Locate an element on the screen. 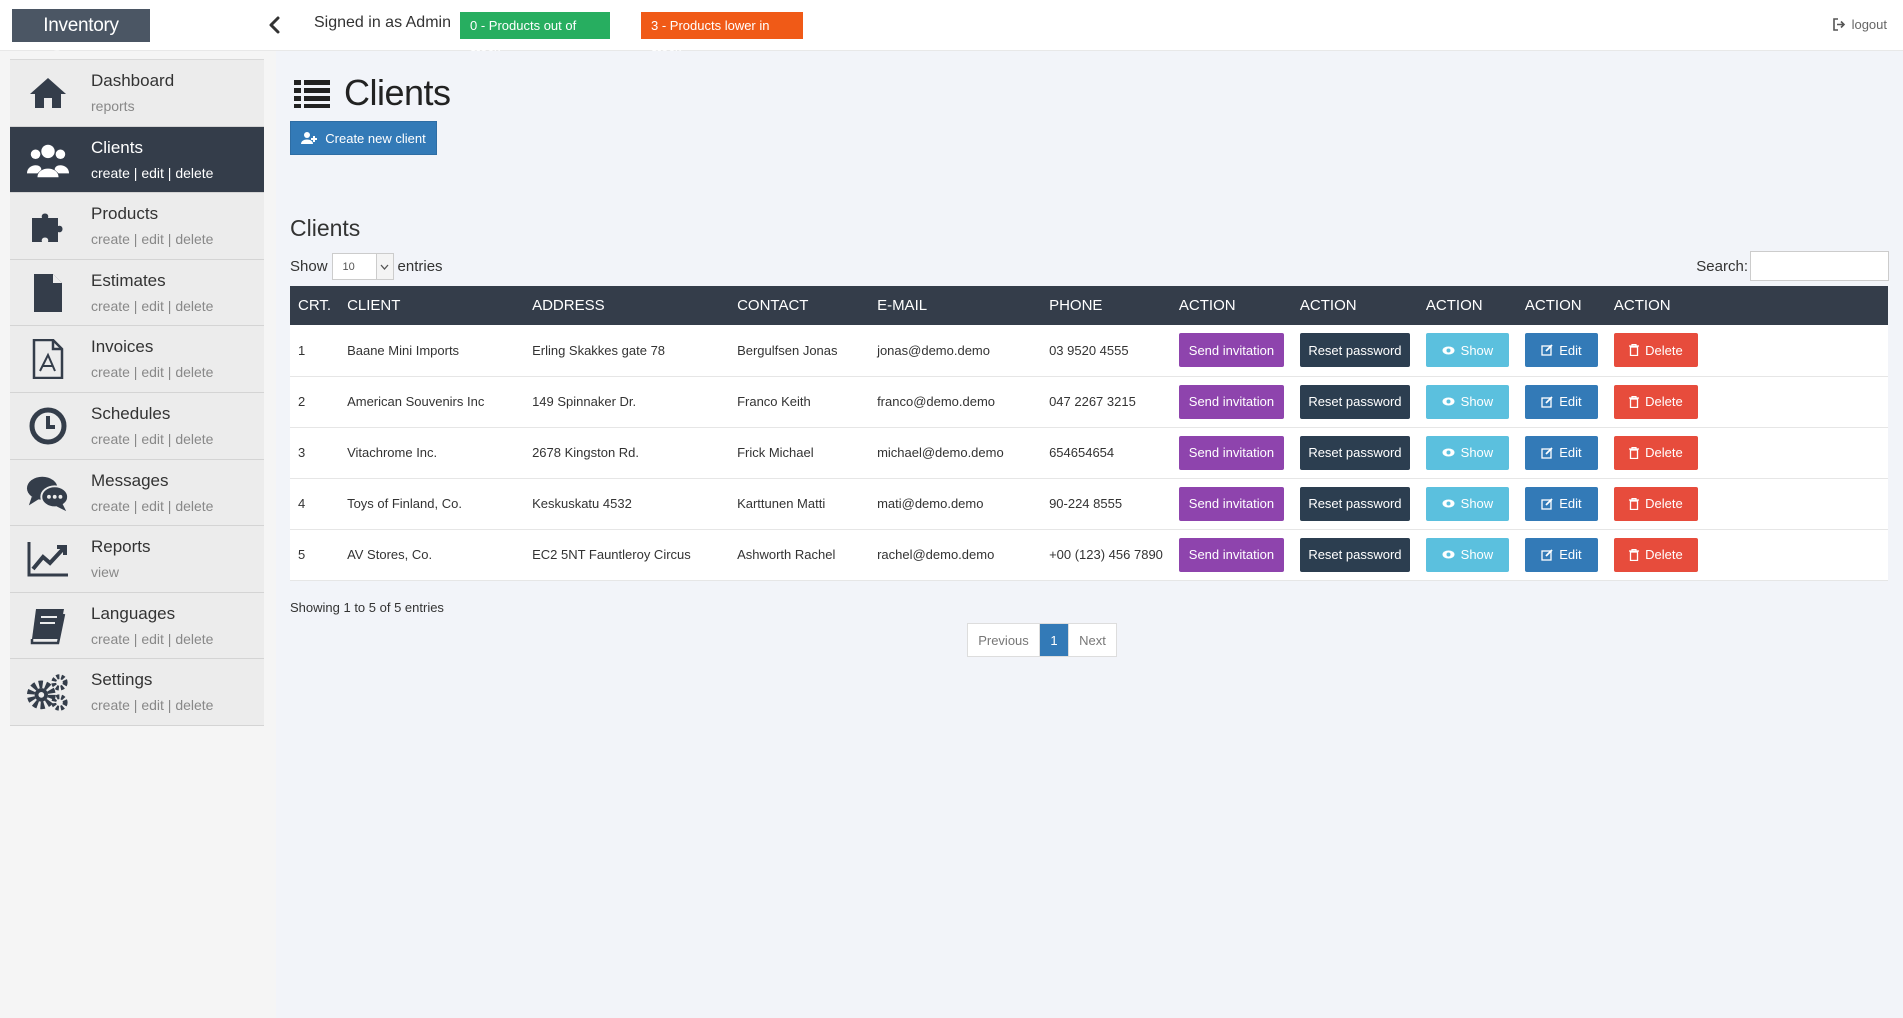  cell-client: Baane Mini Imports is located at coordinates (403, 350).